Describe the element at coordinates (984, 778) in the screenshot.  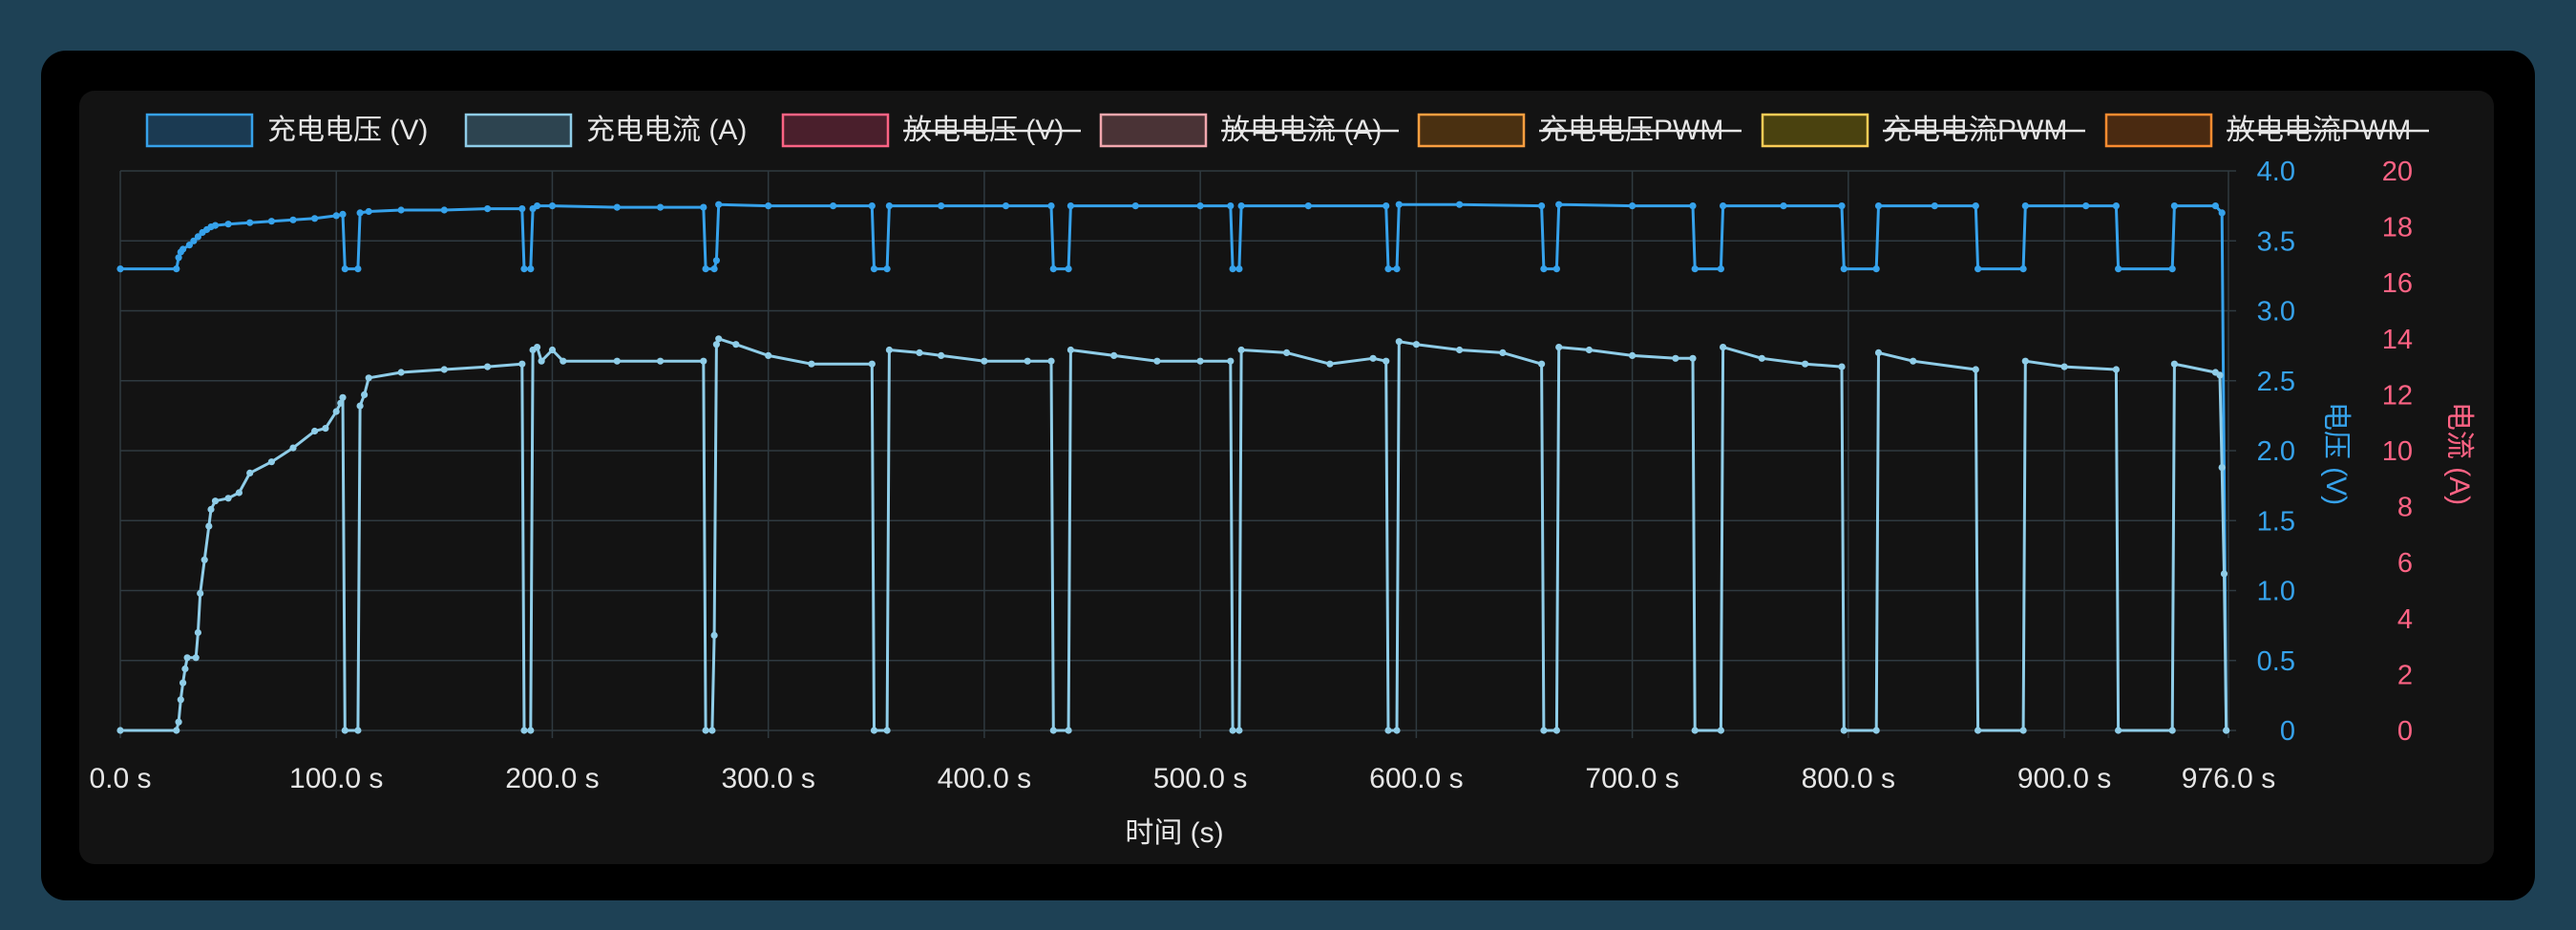
I see `x-tick-label: 400.0 s` at that location.